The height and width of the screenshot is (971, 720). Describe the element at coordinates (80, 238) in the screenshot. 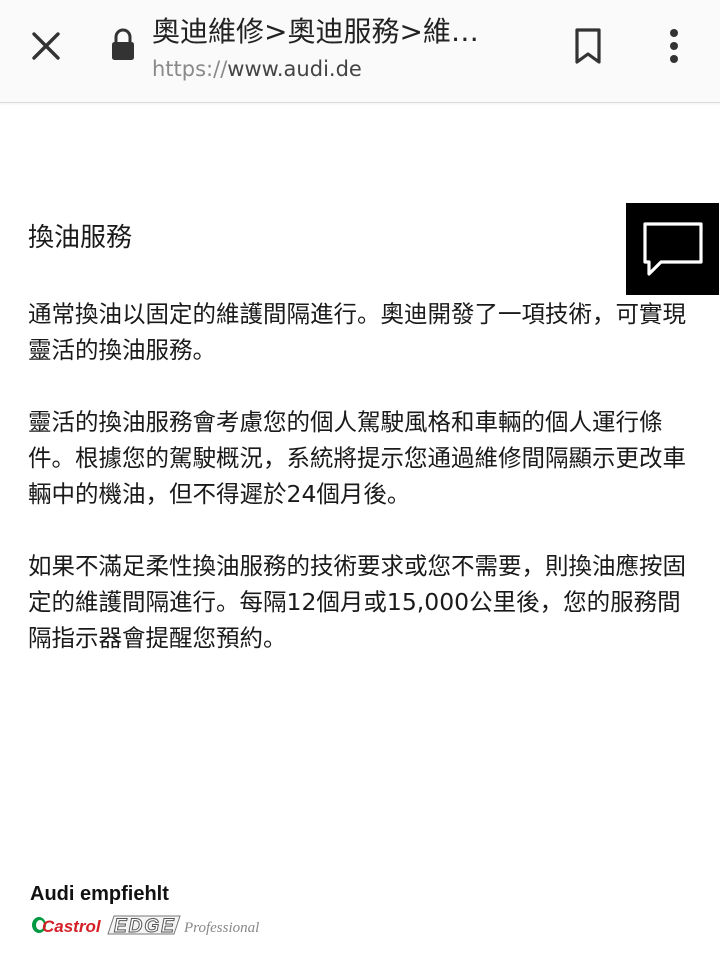

I see `article-heading: 換油服務` at that location.